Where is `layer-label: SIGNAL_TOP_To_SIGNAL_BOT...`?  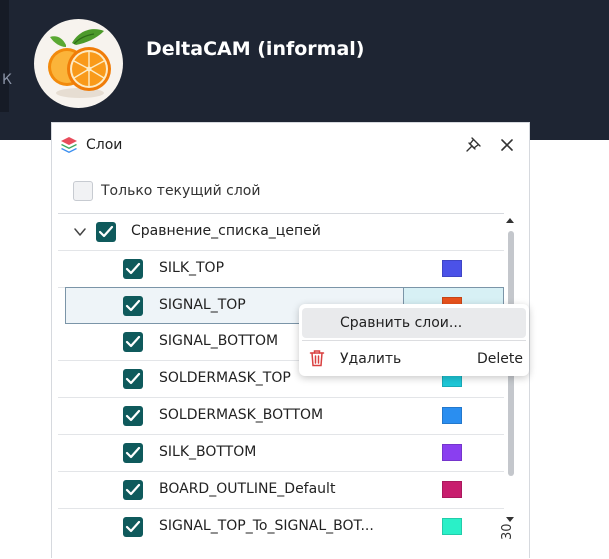
layer-label: SIGNAL_TOP_To_SIGNAL_BOT... is located at coordinates (266, 526).